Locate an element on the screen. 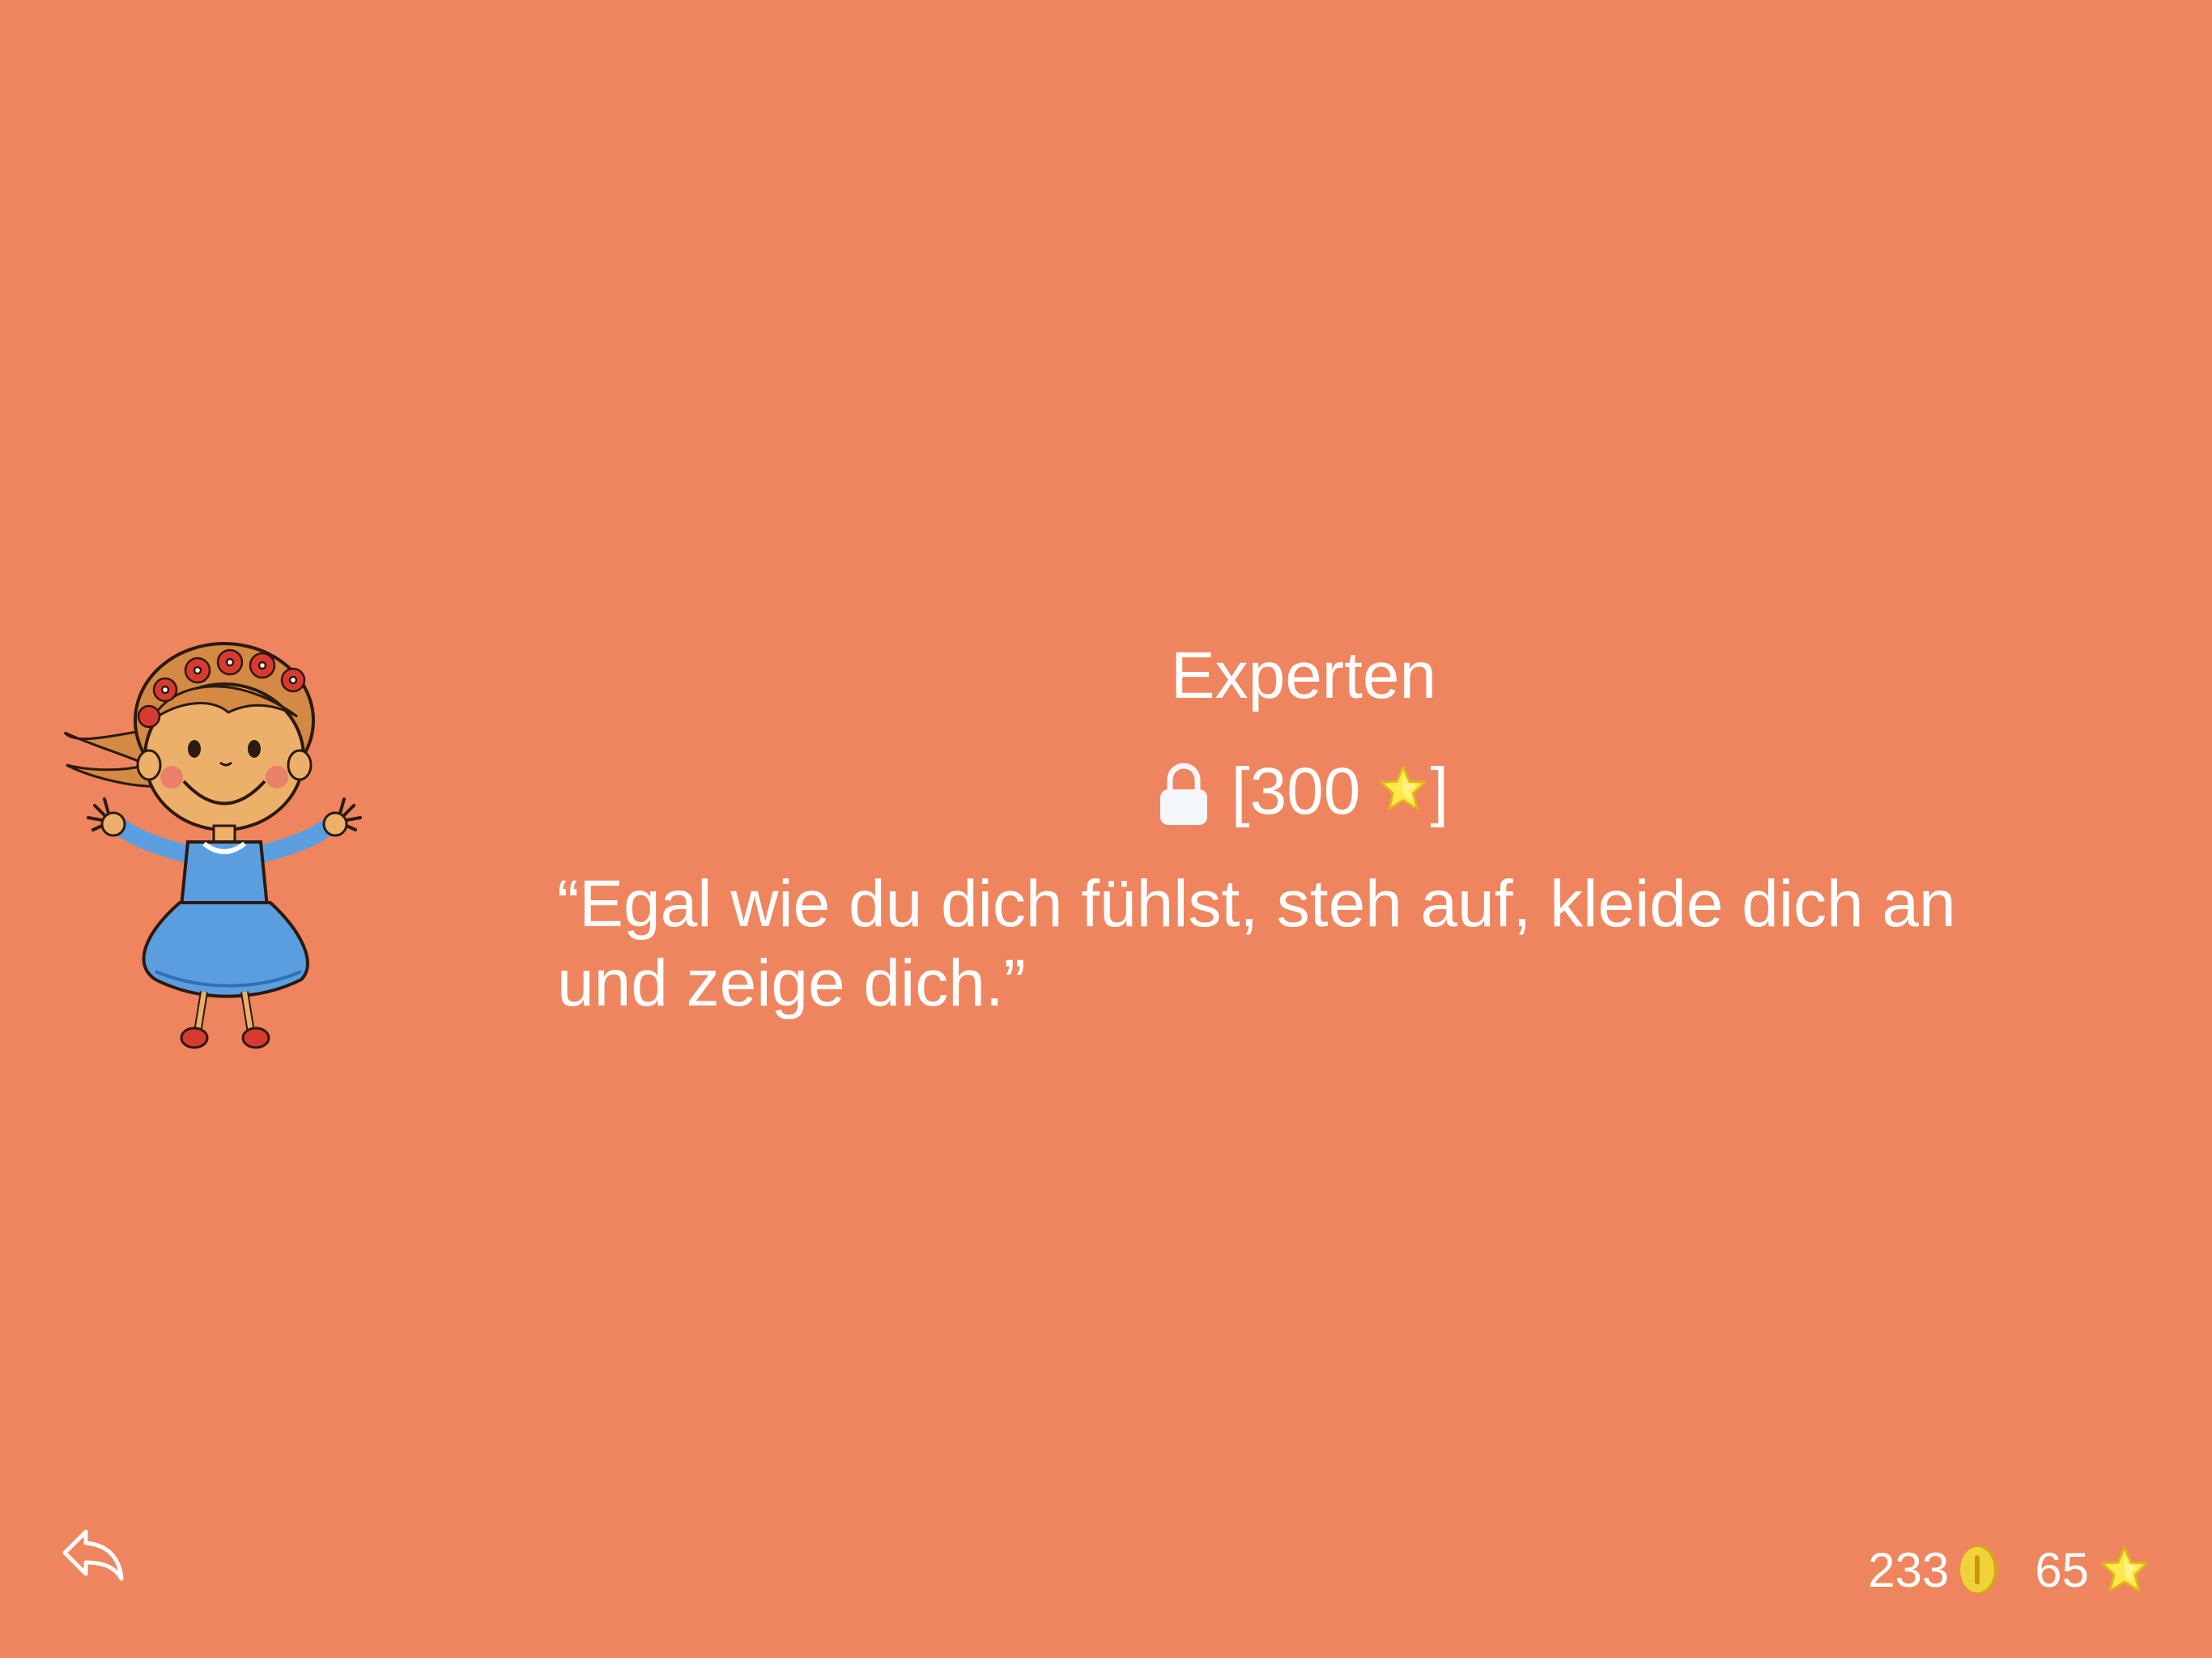  bracket-open: [ is located at coordinates (1240, 791).